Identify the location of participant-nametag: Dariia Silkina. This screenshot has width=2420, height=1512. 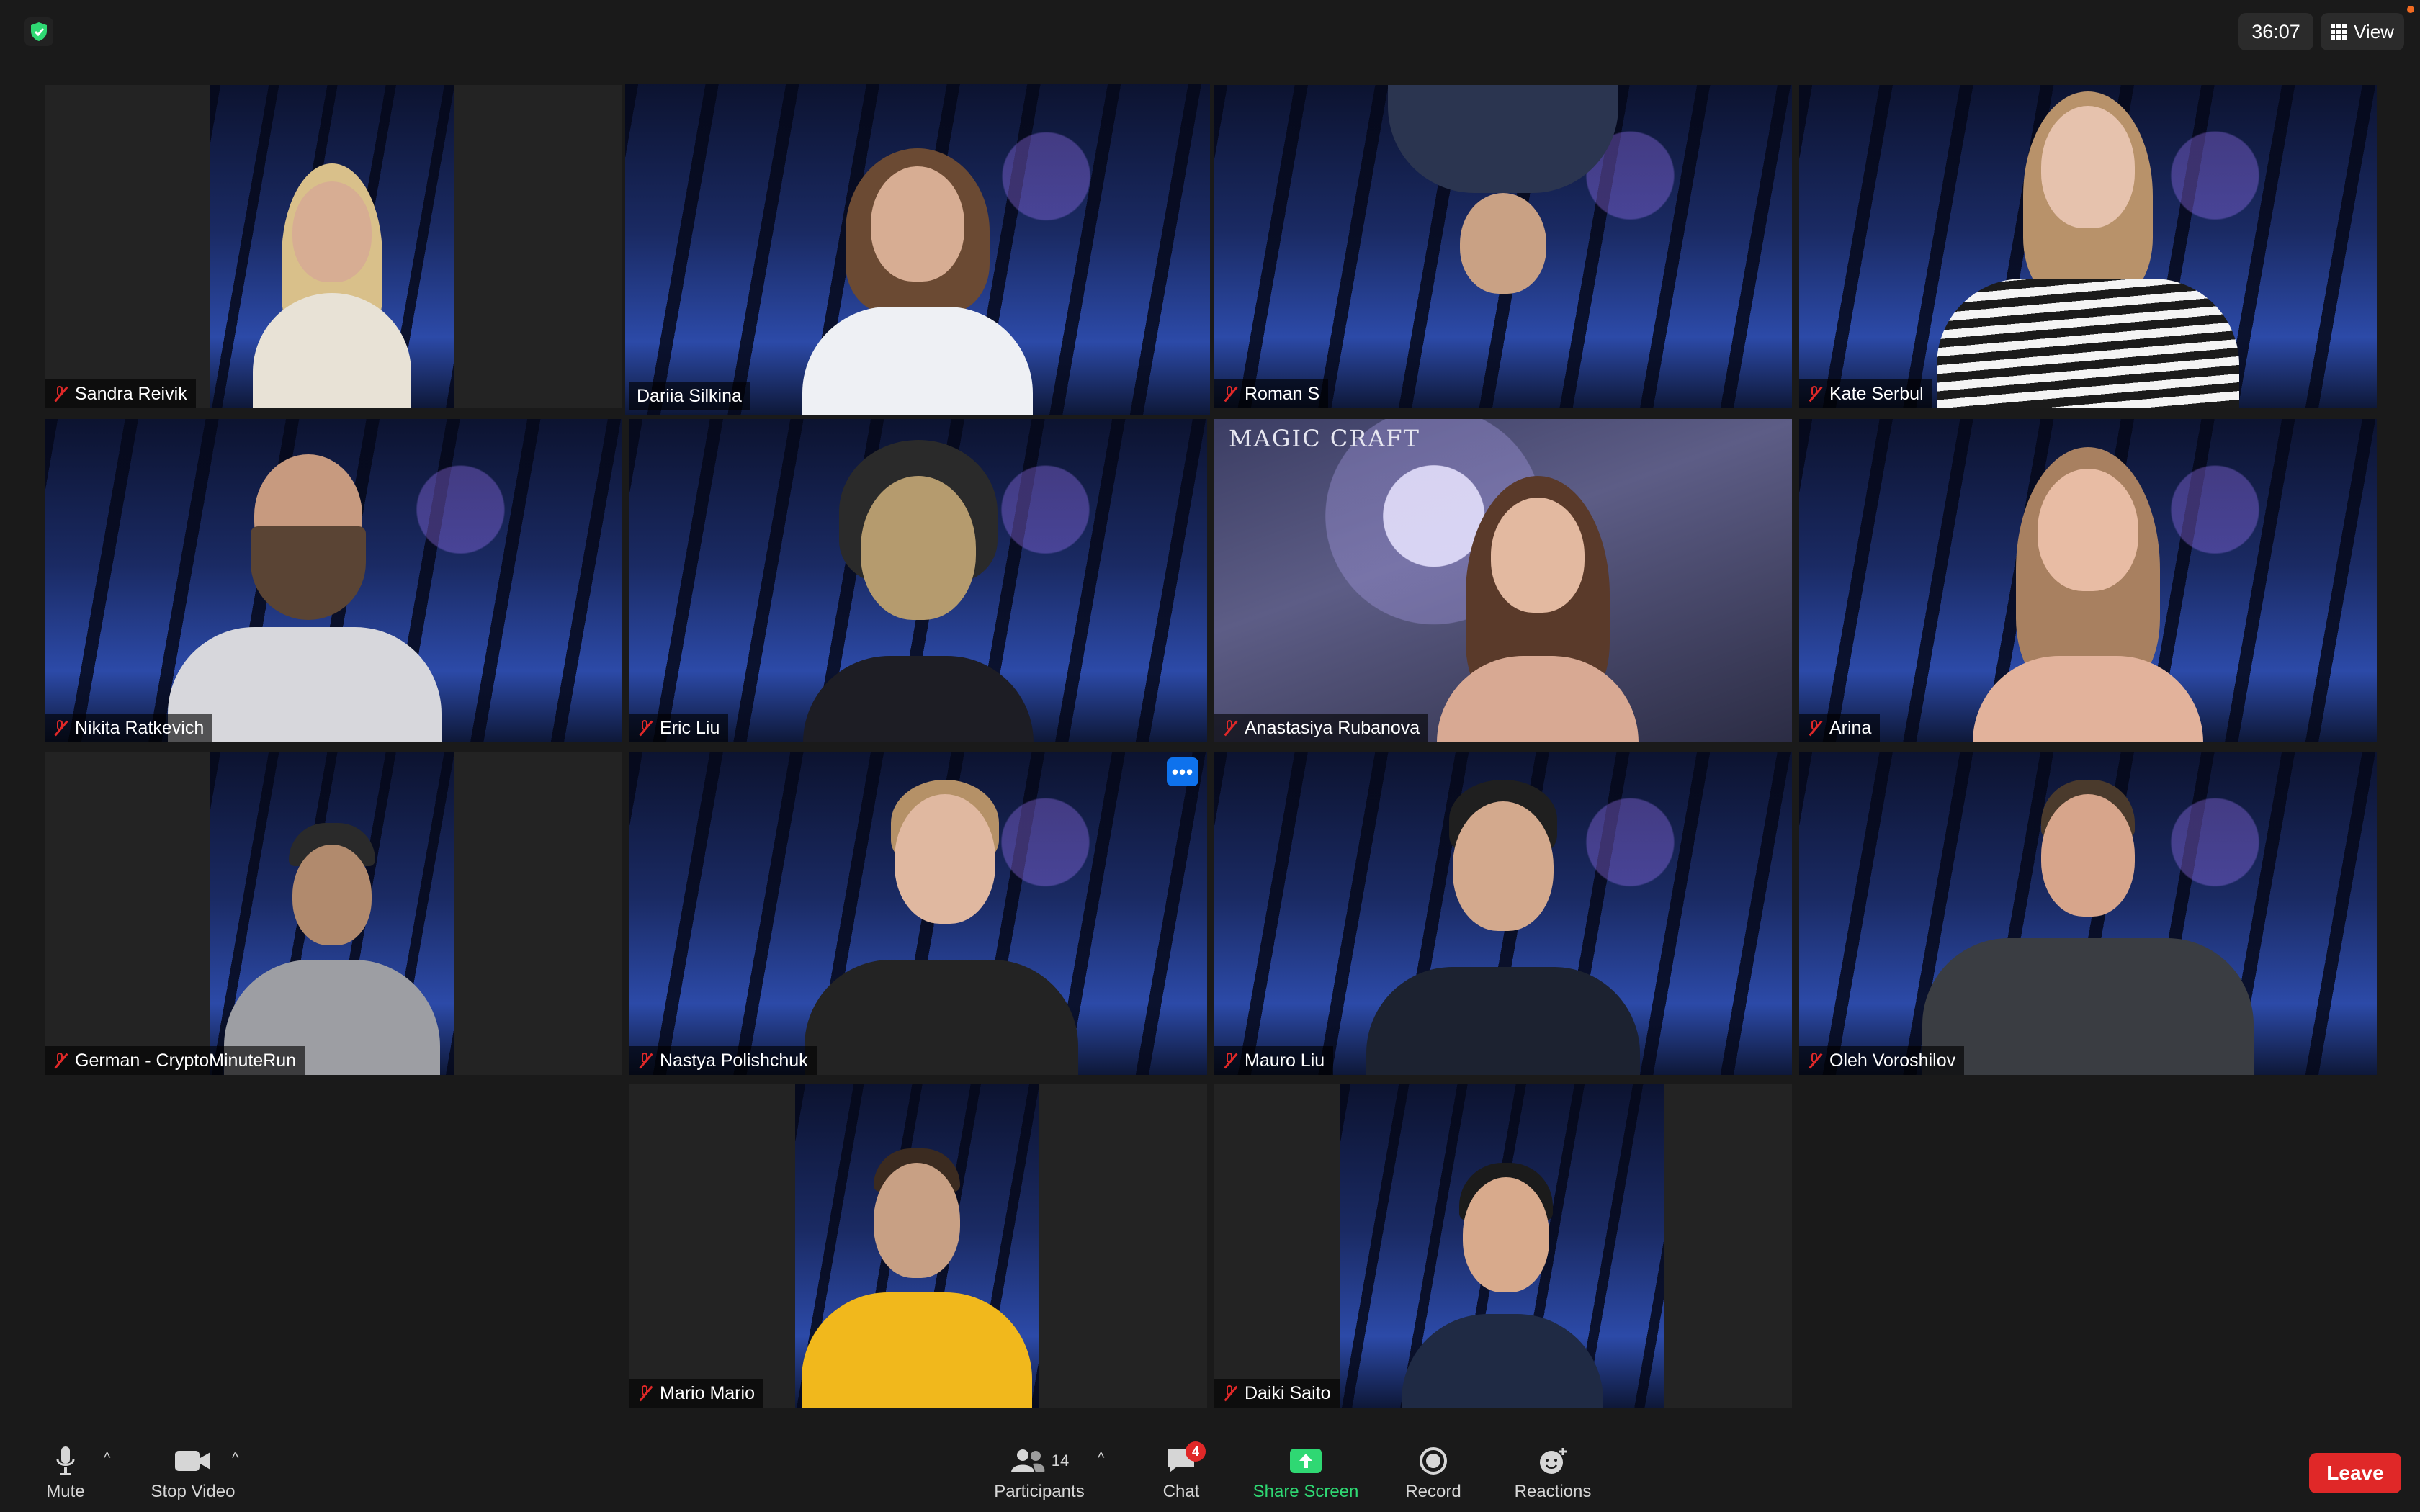
(689, 396).